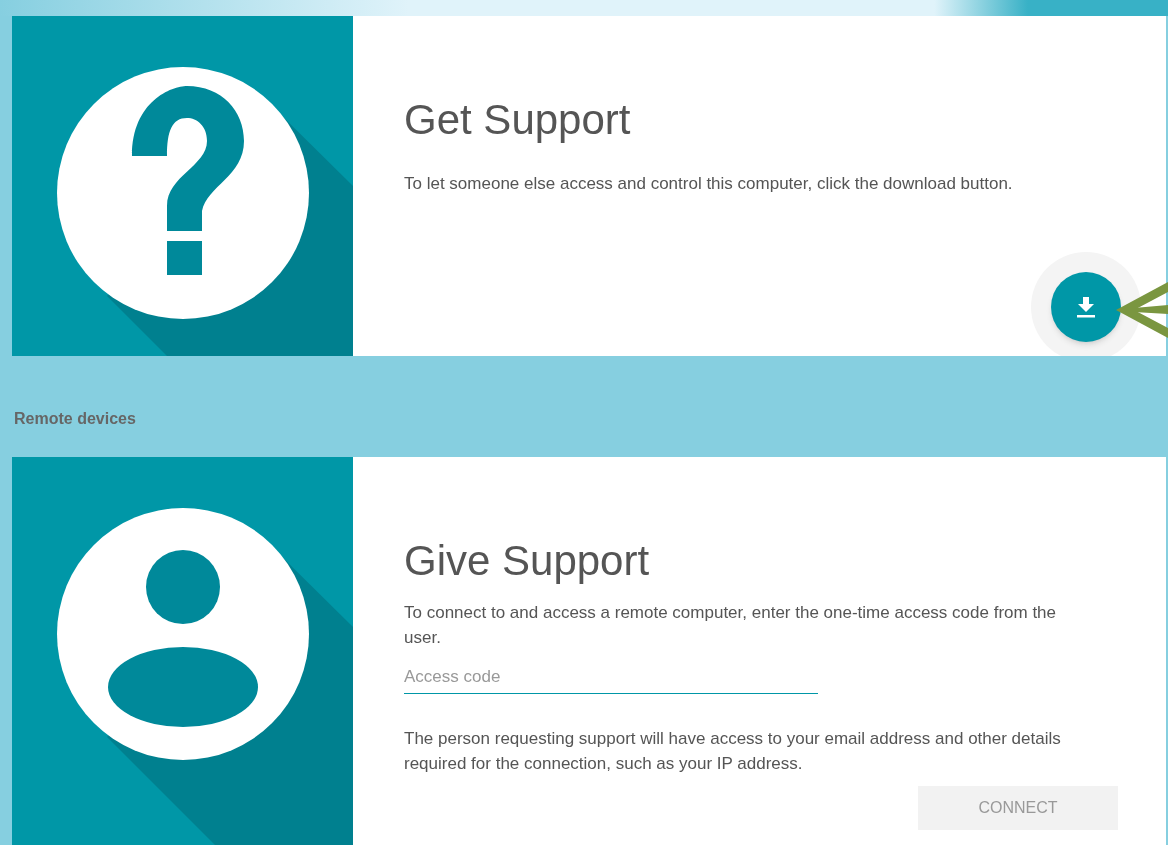 This screenshot has width=1168, height=845. I want to click on card-title: Get Support, so click(518, 120).